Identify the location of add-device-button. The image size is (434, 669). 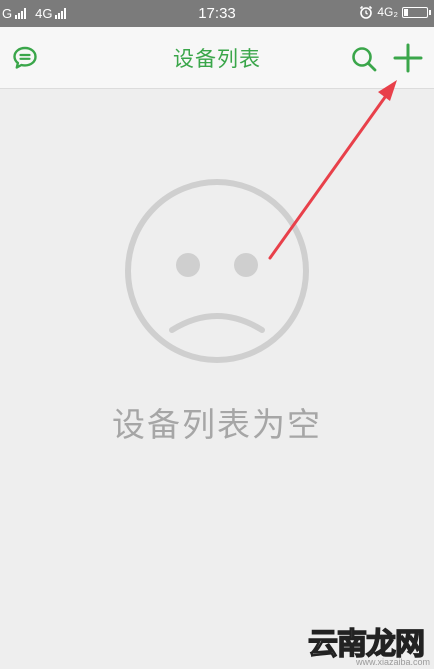
(408, 58).